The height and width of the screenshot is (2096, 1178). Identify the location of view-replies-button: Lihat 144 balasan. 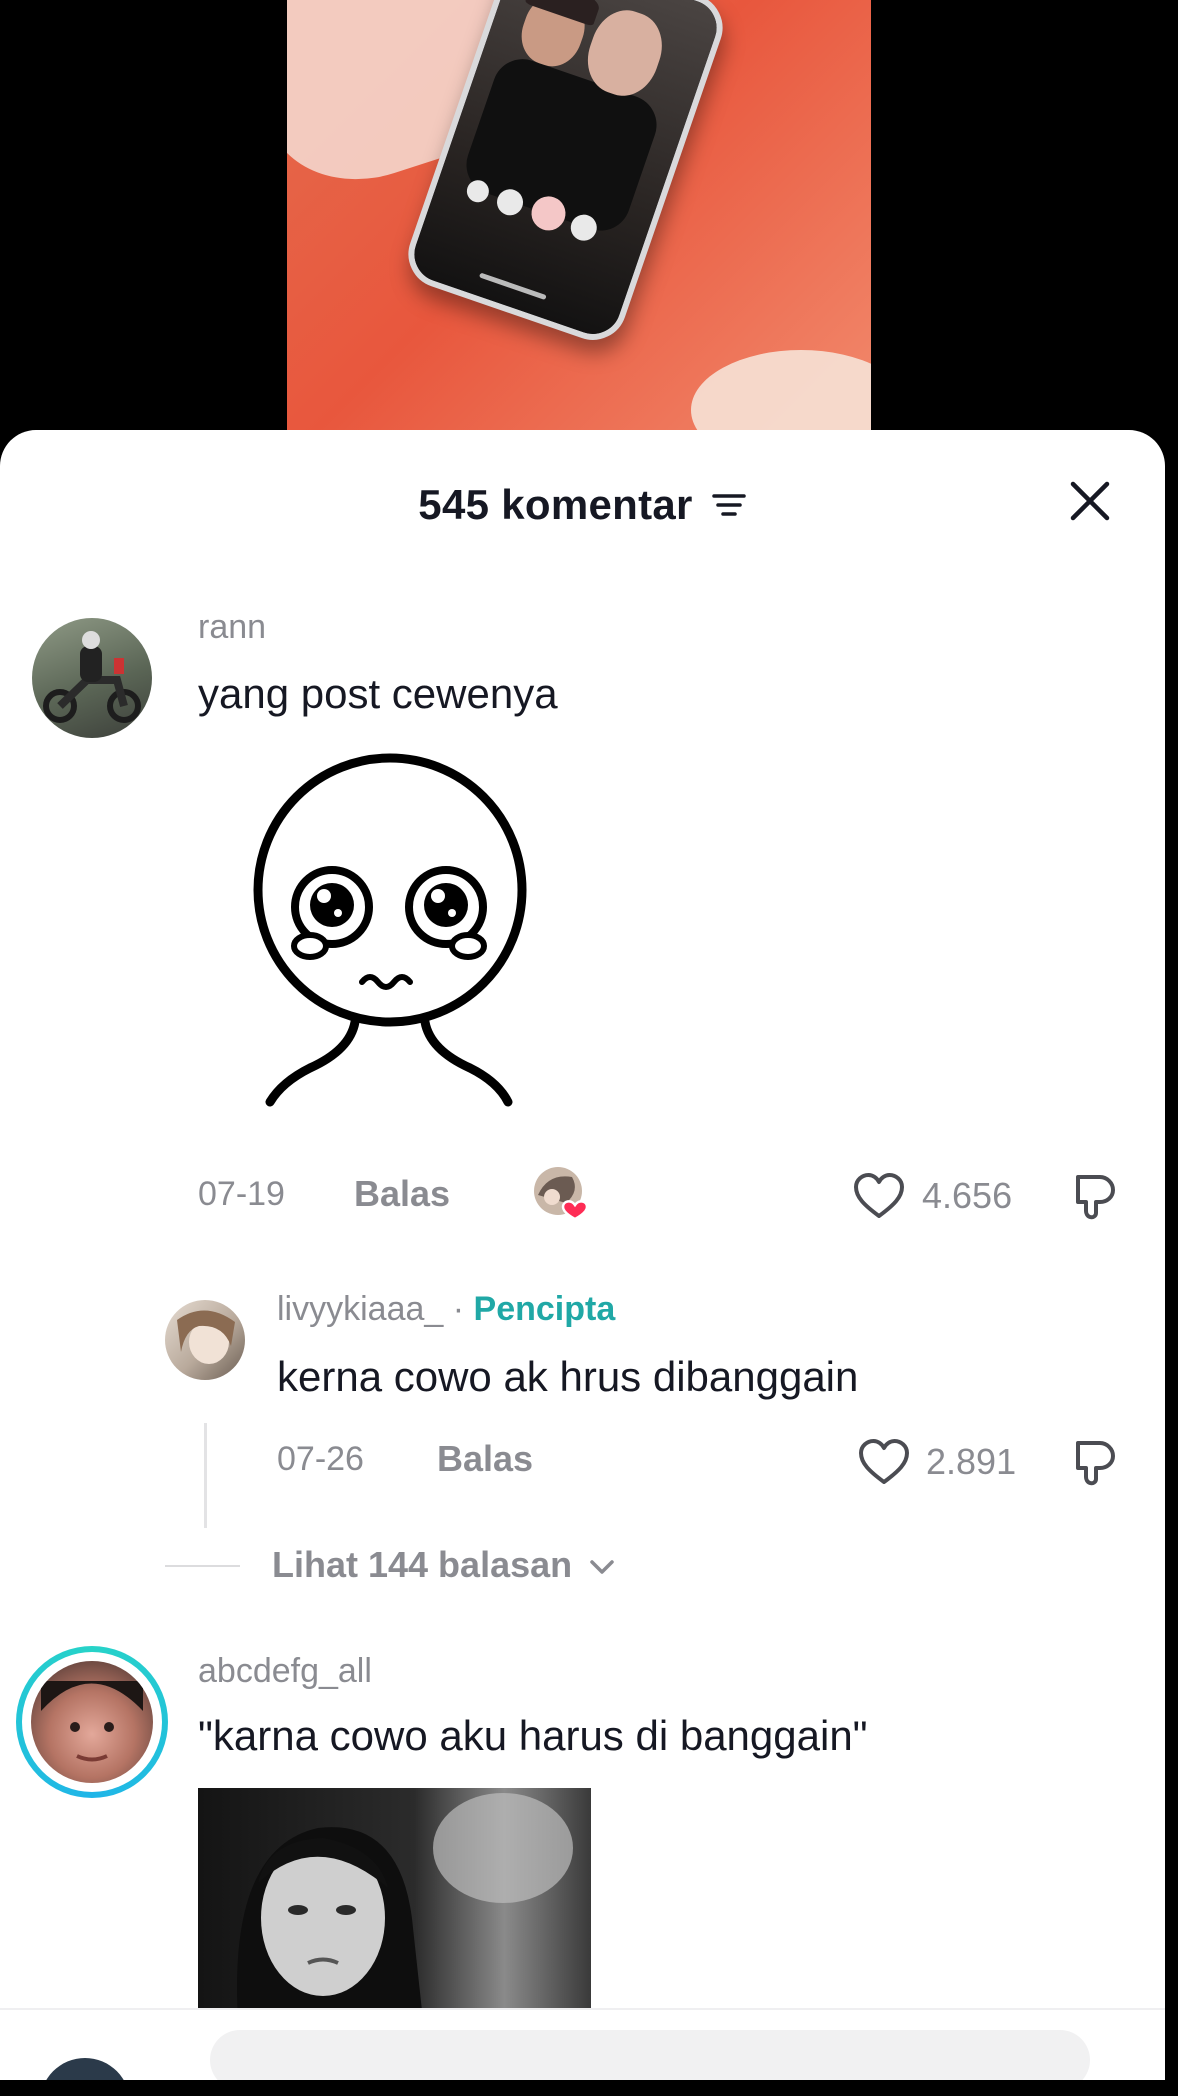
(444, 1565).